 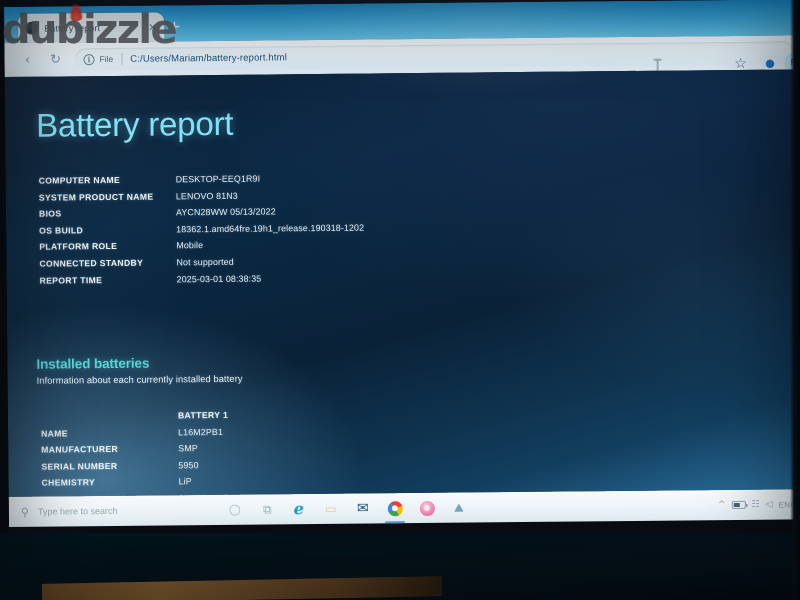 I want to click on table-row: NAME L16M2PB1, so click(x=135, y=435).